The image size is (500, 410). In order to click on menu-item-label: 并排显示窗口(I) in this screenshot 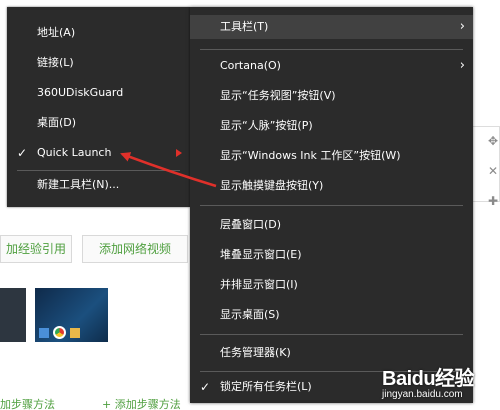, I will do `click(259, 284)`.